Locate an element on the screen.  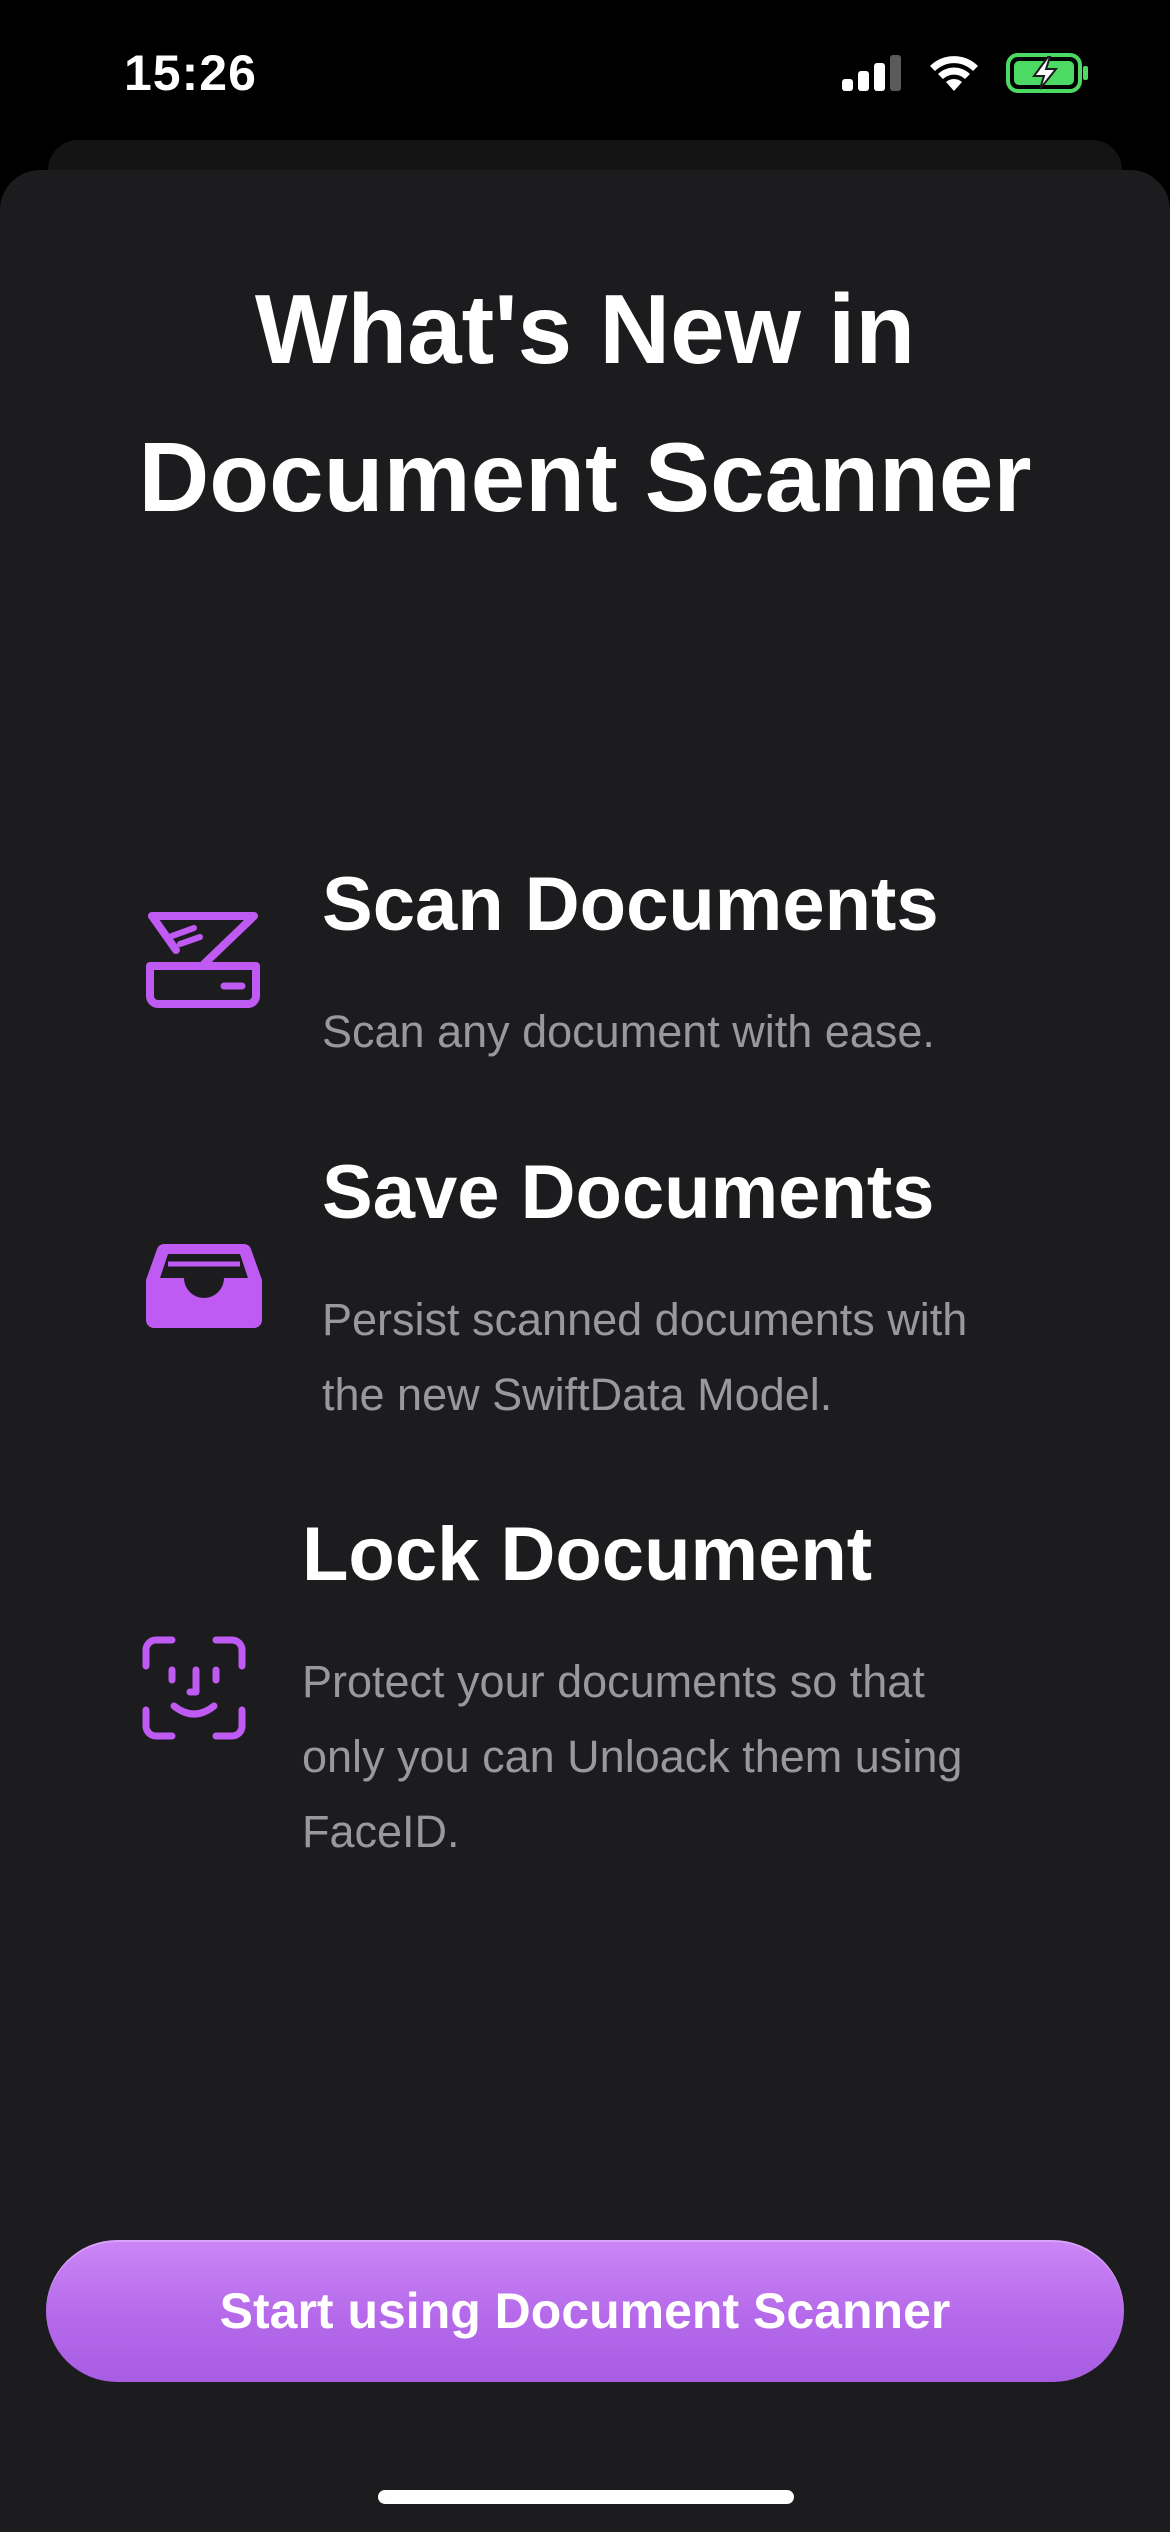
status-time: 15:26 is located at coordinates (190, 73).